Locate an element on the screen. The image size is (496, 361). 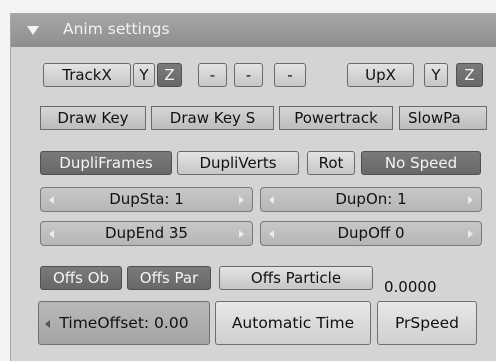
upx-button: UpX is located at coordinates (380, 75).